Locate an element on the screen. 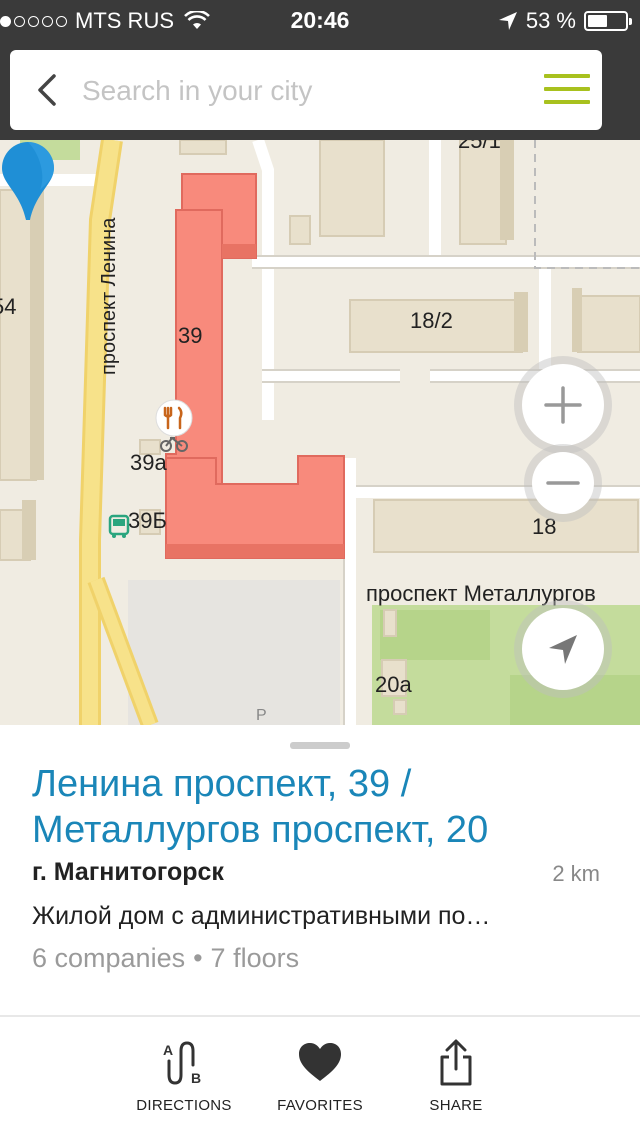 The image size is (640, 1136). building-number: 39Б is located at coordinates (147, 520).